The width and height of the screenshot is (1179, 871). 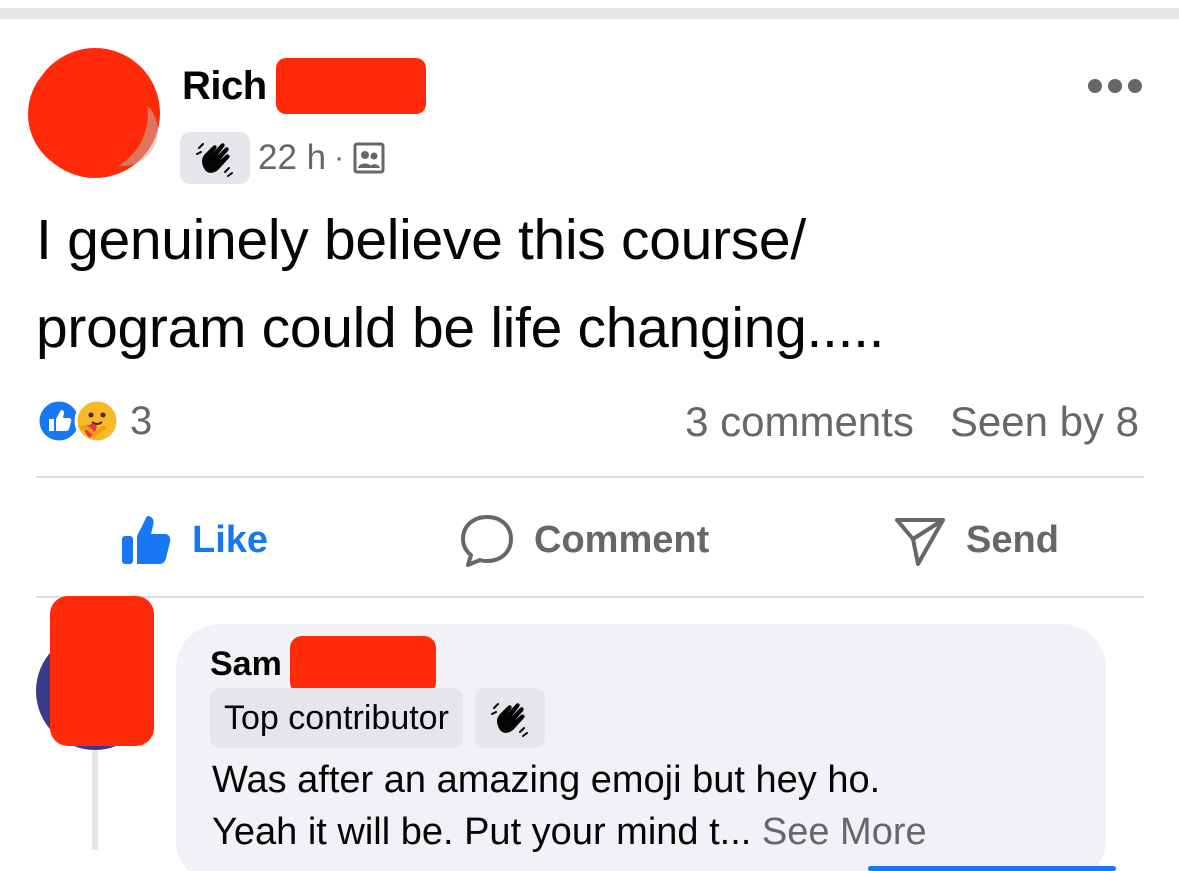 What do you see at coordinates (589, 13) in the screenshot?
I see `top-separator-bar` at bounding box center [589, 13].